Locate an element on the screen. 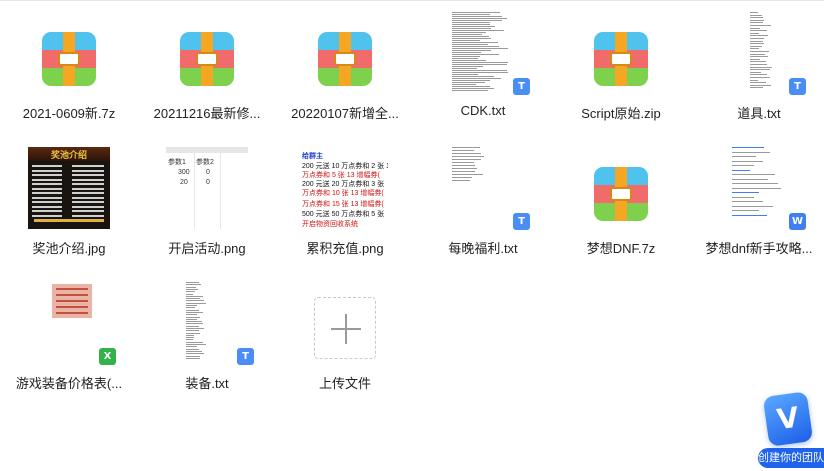 The image size is (824, 471). file-name: Script原始.zip is located at coordinates (621, 113).